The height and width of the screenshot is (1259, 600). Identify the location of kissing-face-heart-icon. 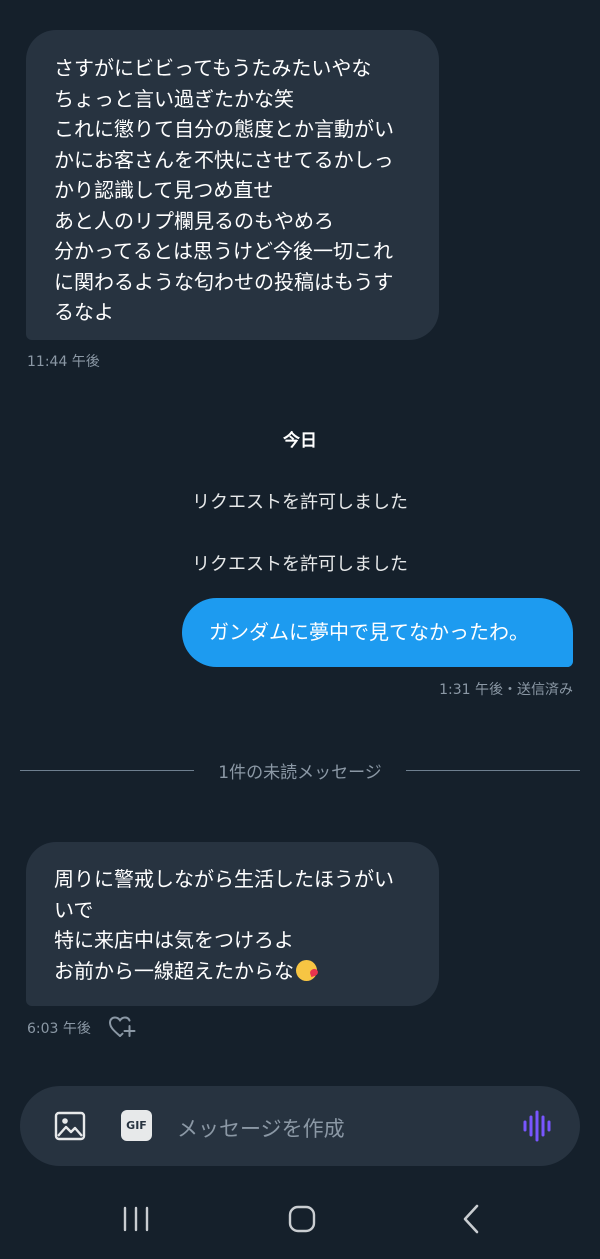
(306, 970).